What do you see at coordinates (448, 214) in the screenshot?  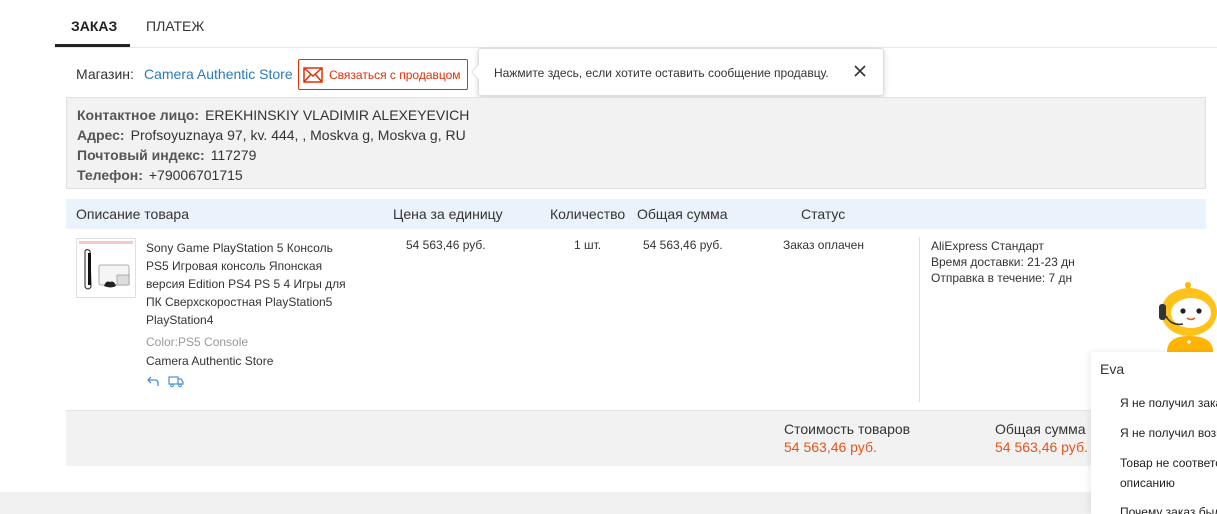 I see `header-unit-price: Цена за единицу` at bounding box center [448, 214].